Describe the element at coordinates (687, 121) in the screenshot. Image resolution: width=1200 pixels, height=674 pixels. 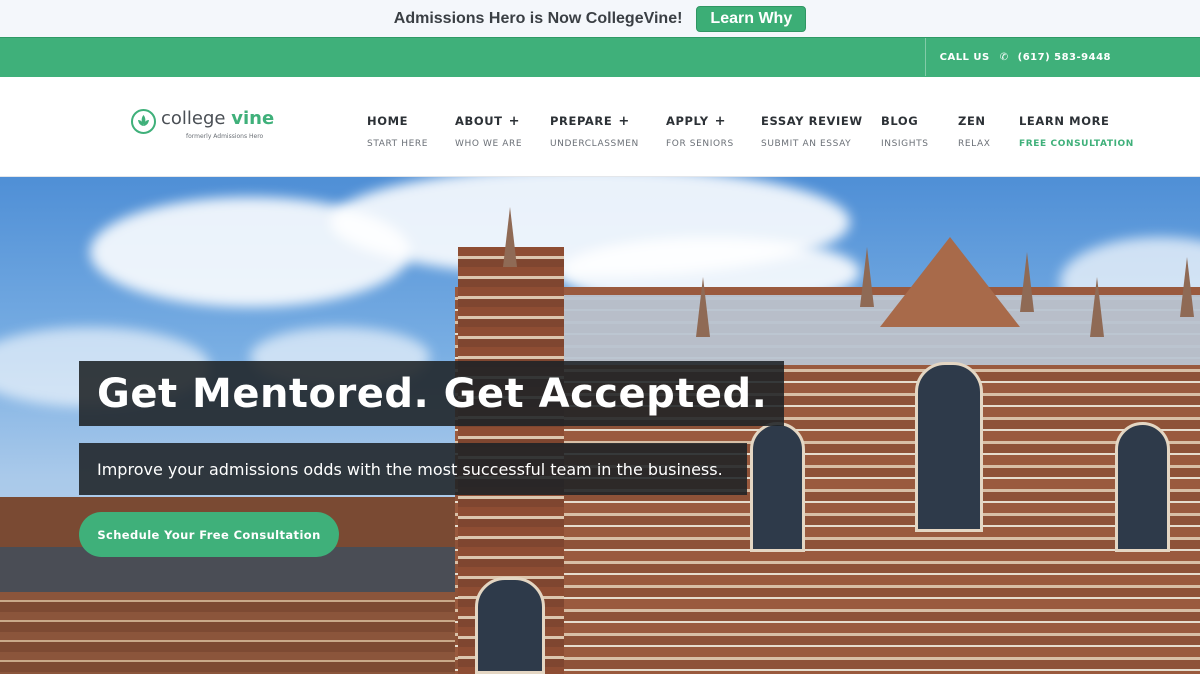
I see `nav-title: APPLY` at that location.